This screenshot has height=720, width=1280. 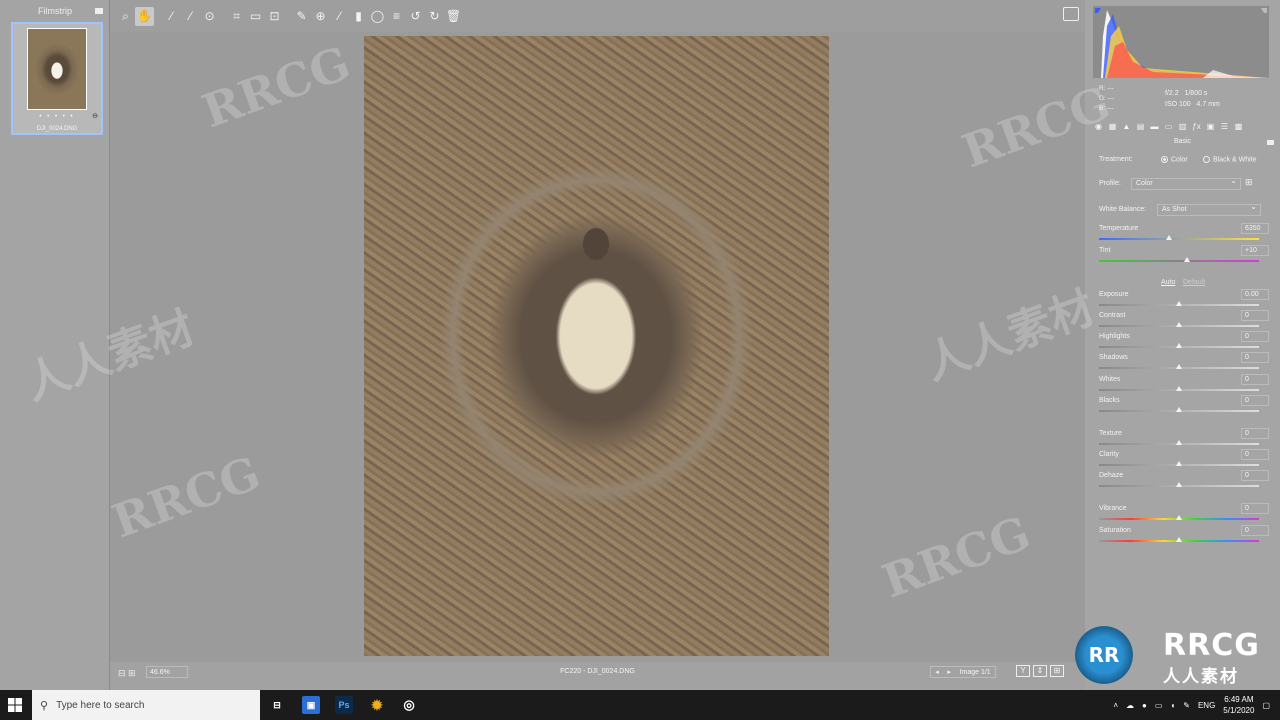 I want to click on transform-icon: ⊡, so click(x=274, y=16).